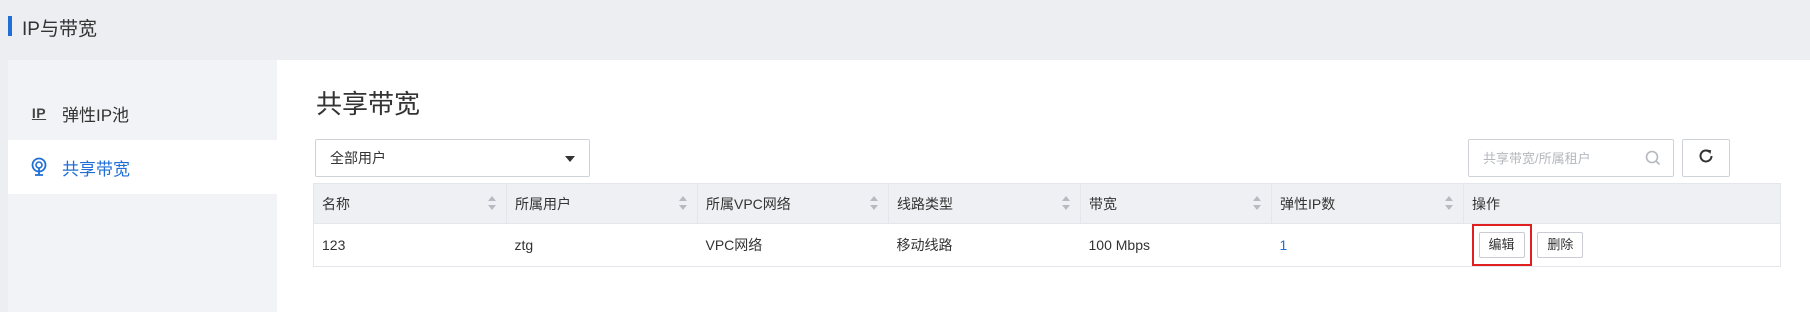 This screenshot has height=312, width=1810. Describe the element at coordinates (1557, 158) in the screenshot. I see `search-input` at that location.